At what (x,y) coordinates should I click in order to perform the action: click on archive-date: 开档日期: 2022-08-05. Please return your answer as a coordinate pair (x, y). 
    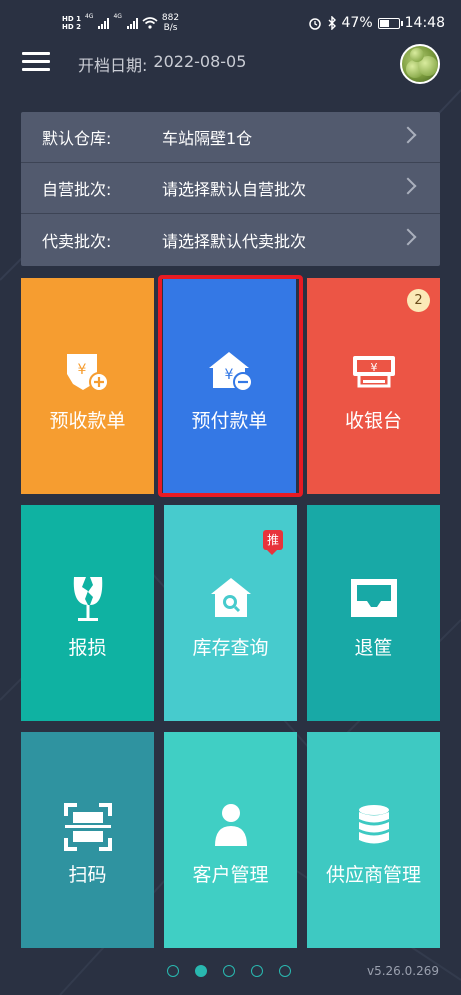
    Looking at the image, I should click on (162, 64).